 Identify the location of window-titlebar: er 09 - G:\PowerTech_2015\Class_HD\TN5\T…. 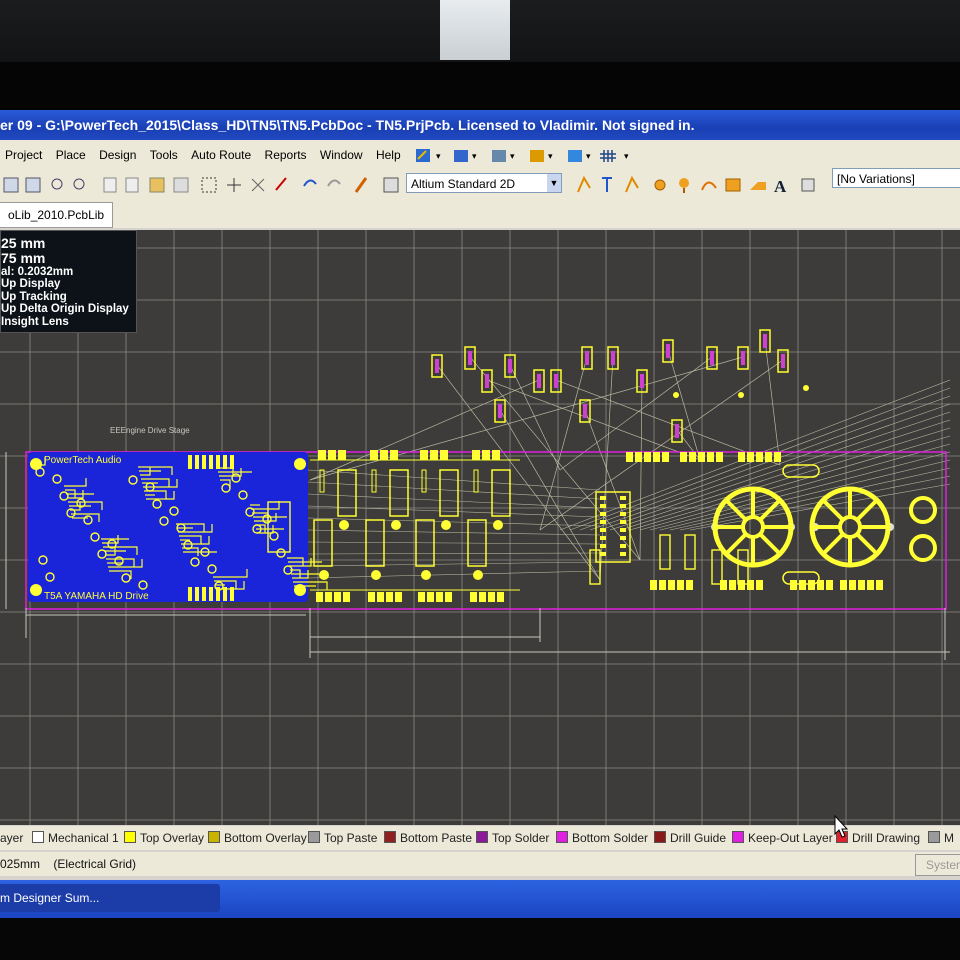
(480, 125).